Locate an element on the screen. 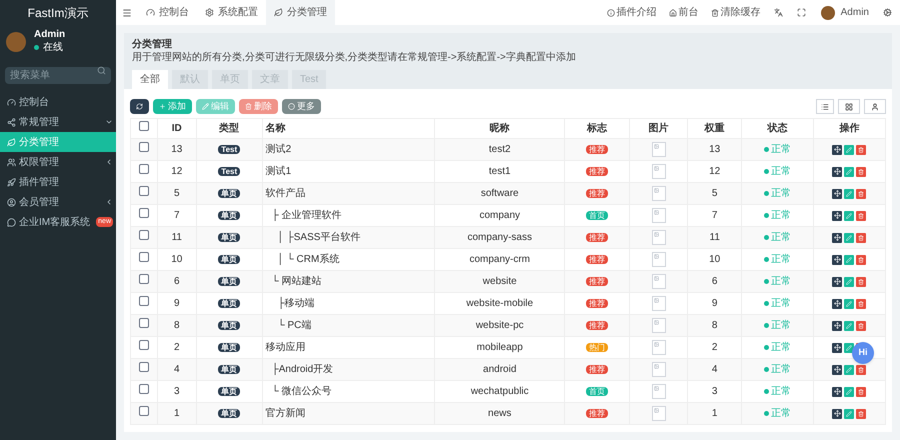 This screenshot has height=440, width=900. menu-icon is located at coordinates (127, 13).